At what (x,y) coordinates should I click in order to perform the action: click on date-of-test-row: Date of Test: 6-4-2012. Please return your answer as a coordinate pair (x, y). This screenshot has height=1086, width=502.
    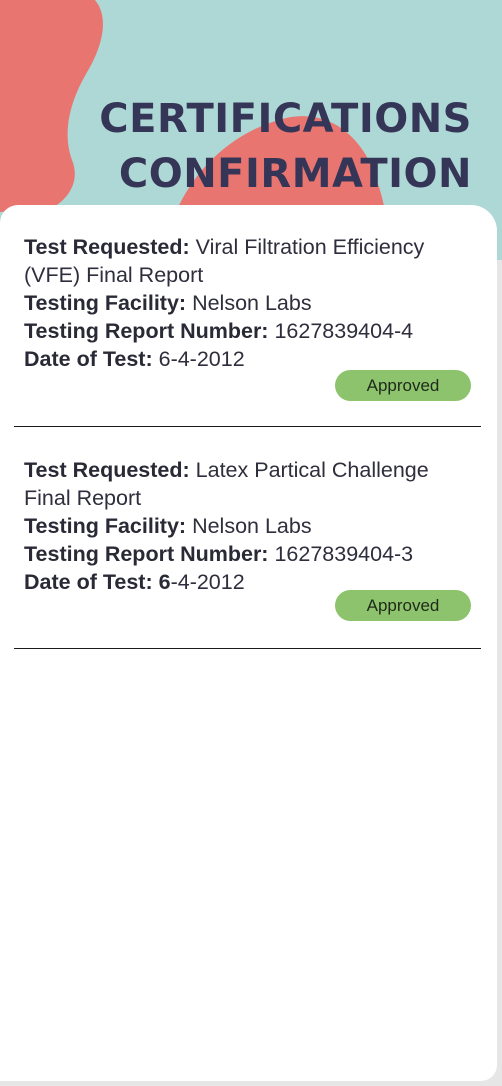
    Looking at the image, I should click on (244, 359).